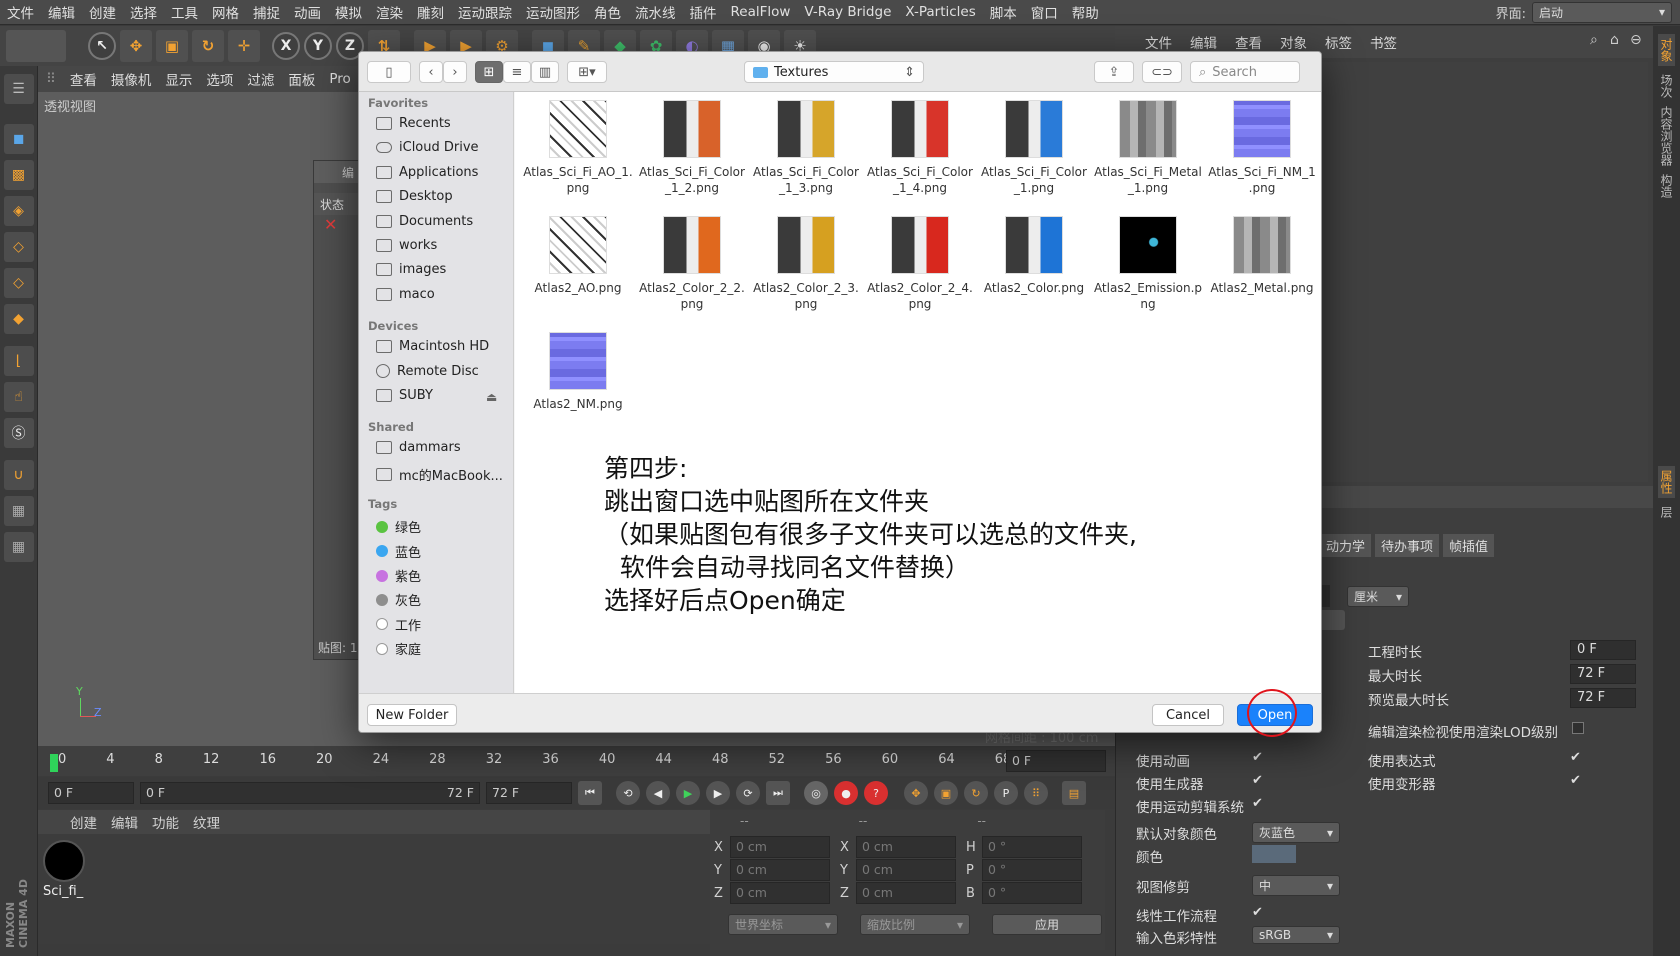 The height and width of the screenshot is (956, 1680). Describe the element at coordinates (778, 793) in the screenshot. I see `go-to-end-icon: ⏭` at that location.